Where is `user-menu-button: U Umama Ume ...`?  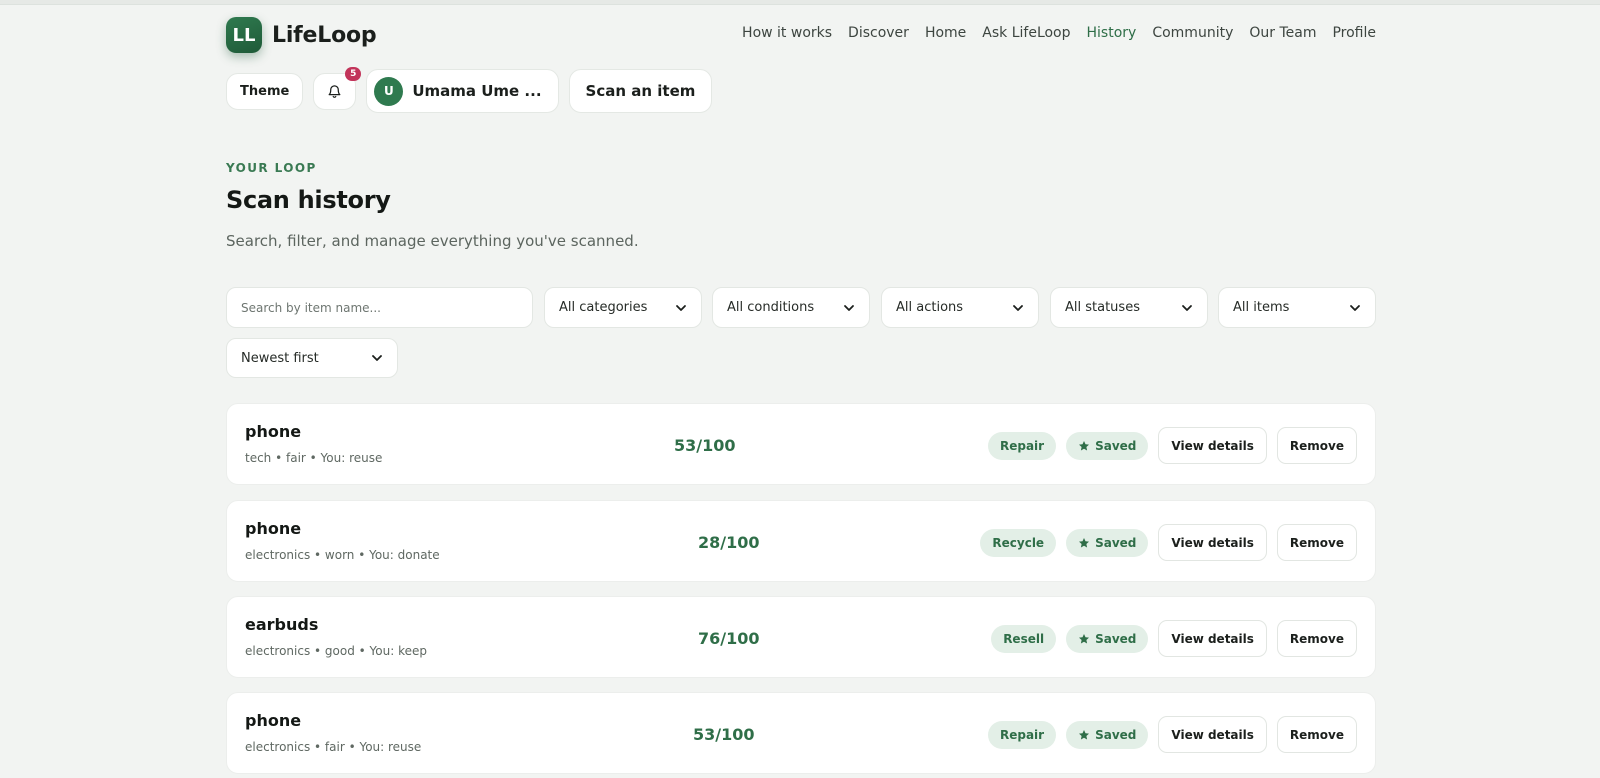
user-menu-button: U Umama Ume ... is located at coordinates (462, 91).